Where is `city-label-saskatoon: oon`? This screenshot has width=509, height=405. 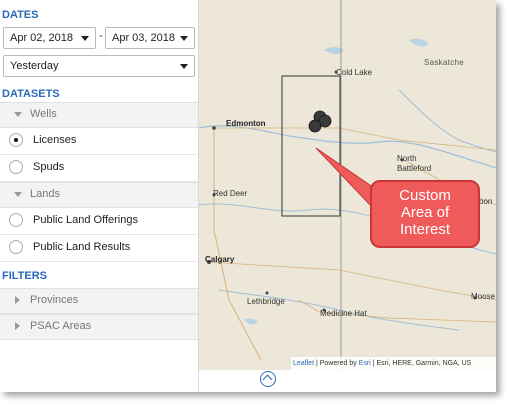
city-label-saskatoon: oon is located at coordinates (486, 201).